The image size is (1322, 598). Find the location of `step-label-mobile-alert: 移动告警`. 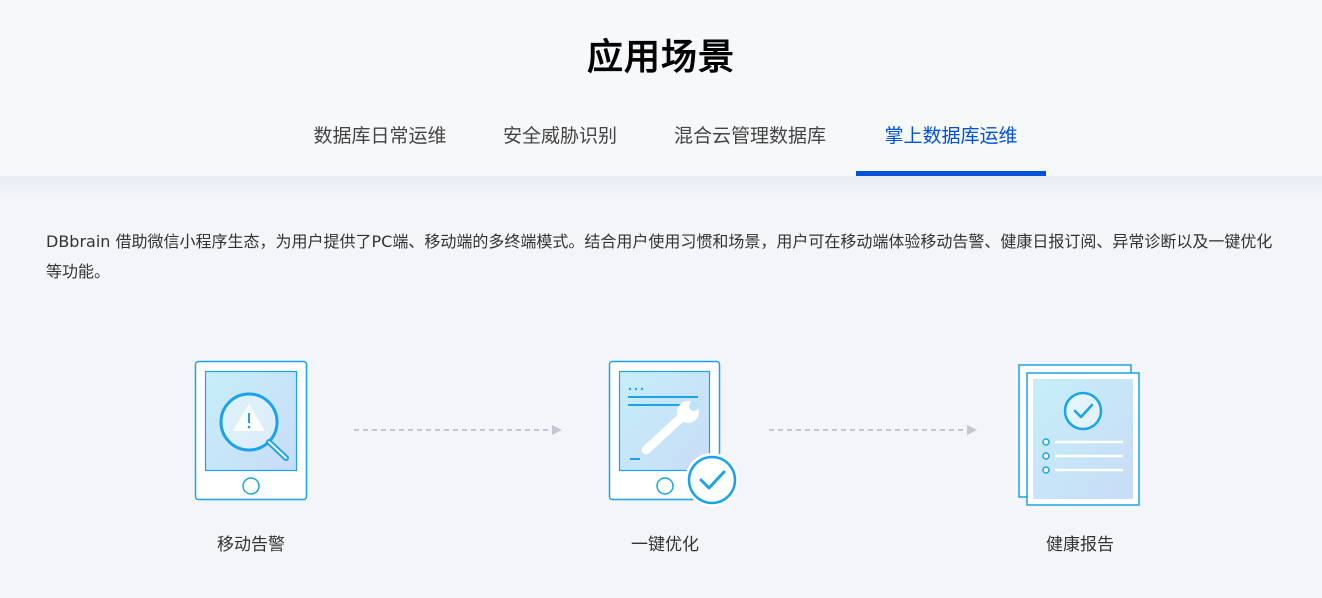

step-label-mobile-alert: 移动告警 is located at coordinates (251, 545).